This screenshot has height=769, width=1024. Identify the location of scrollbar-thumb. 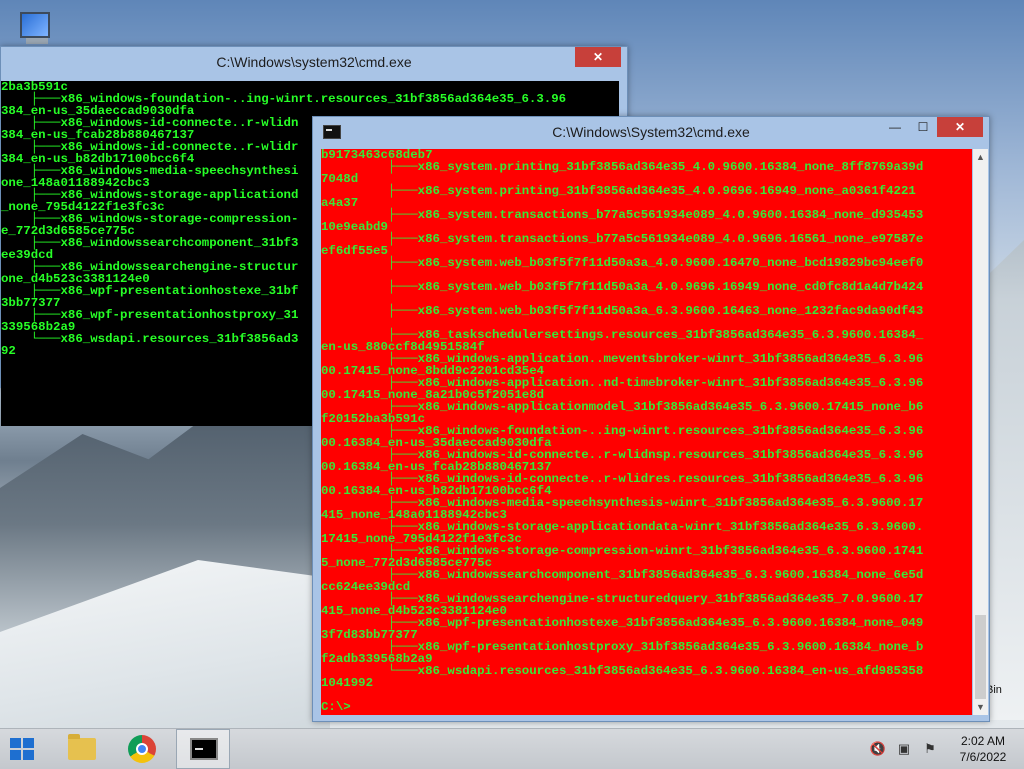
(980, 657).